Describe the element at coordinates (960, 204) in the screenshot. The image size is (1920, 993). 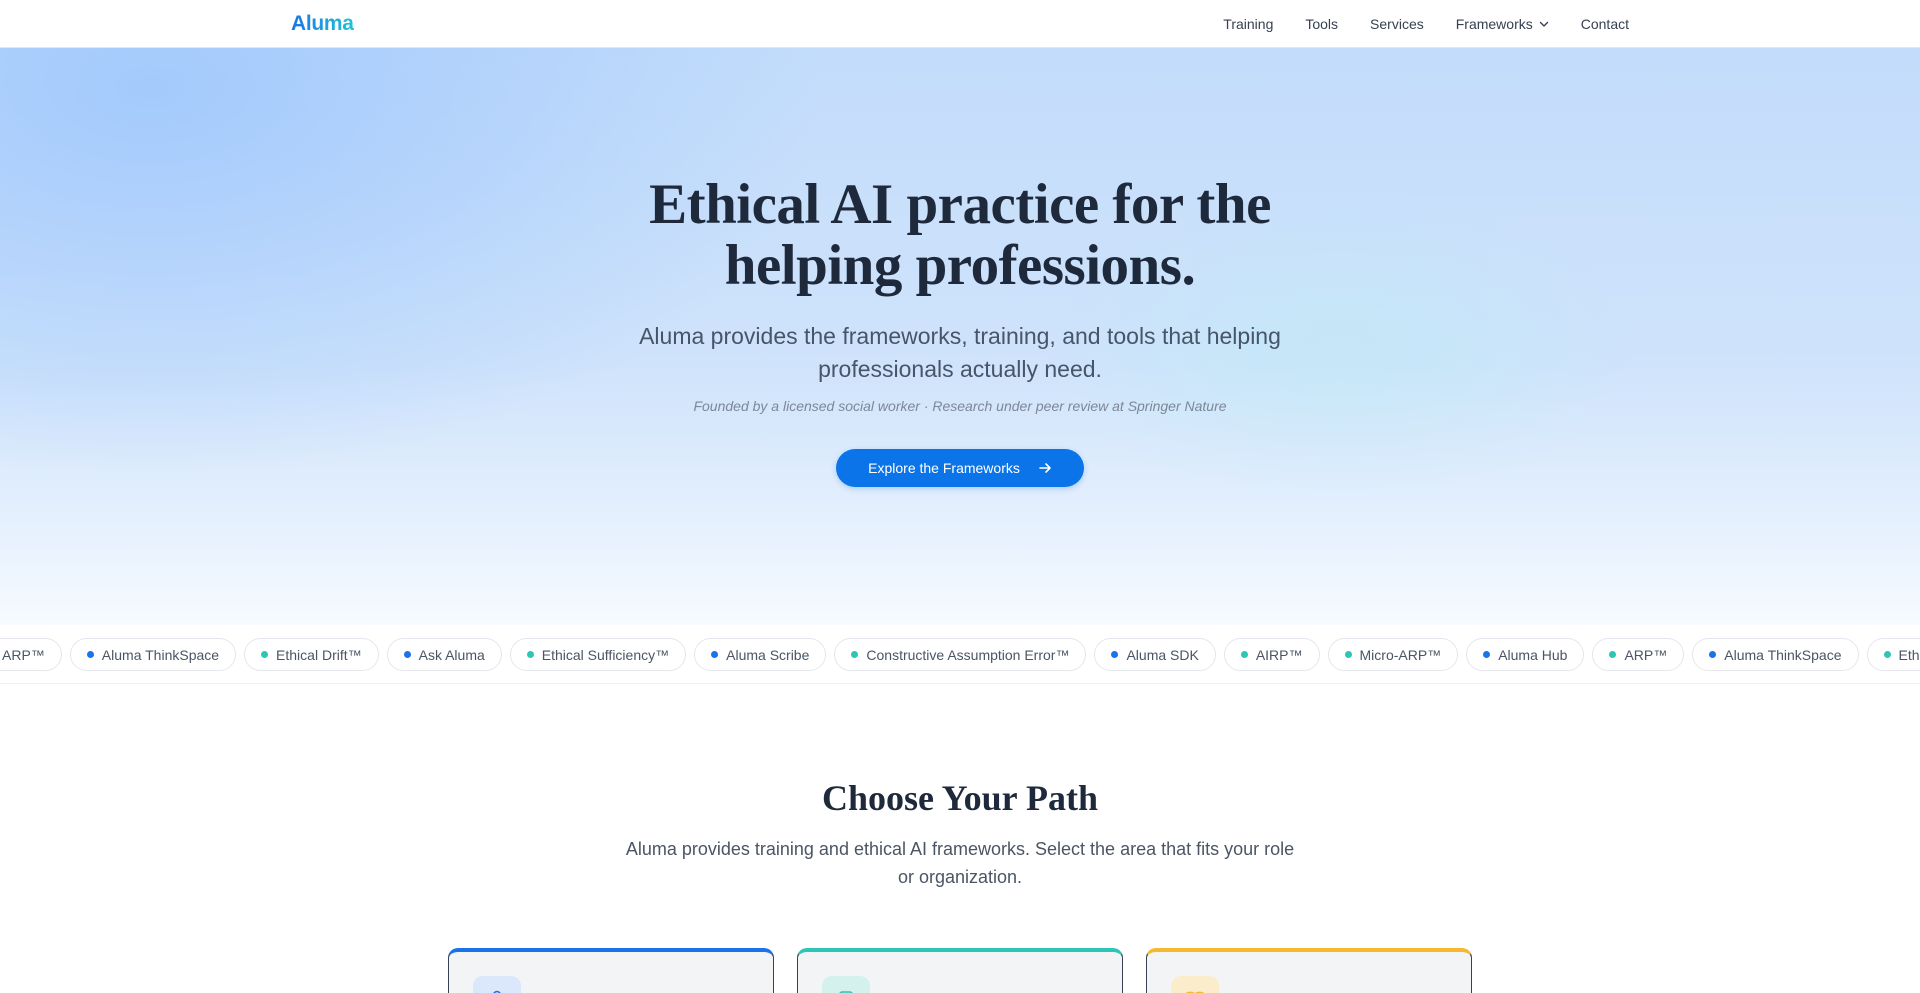
I see `hero-title-line-1: Ethical AI practice for the` at that location.